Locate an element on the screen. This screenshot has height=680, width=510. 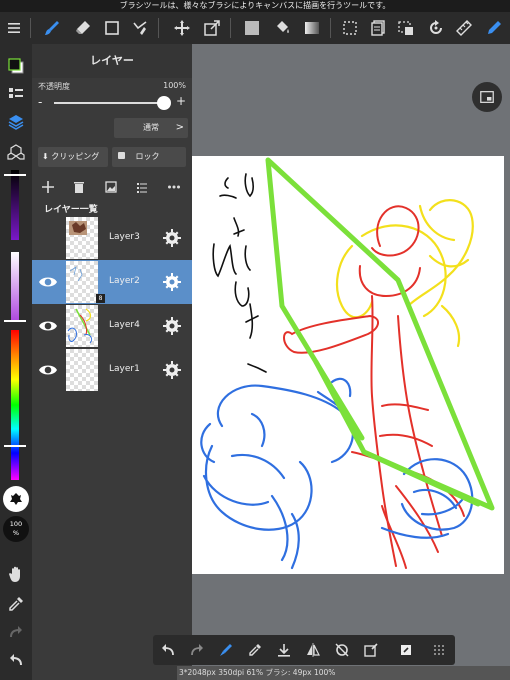
edit-layer-icon is located at coordinates (371, 650).